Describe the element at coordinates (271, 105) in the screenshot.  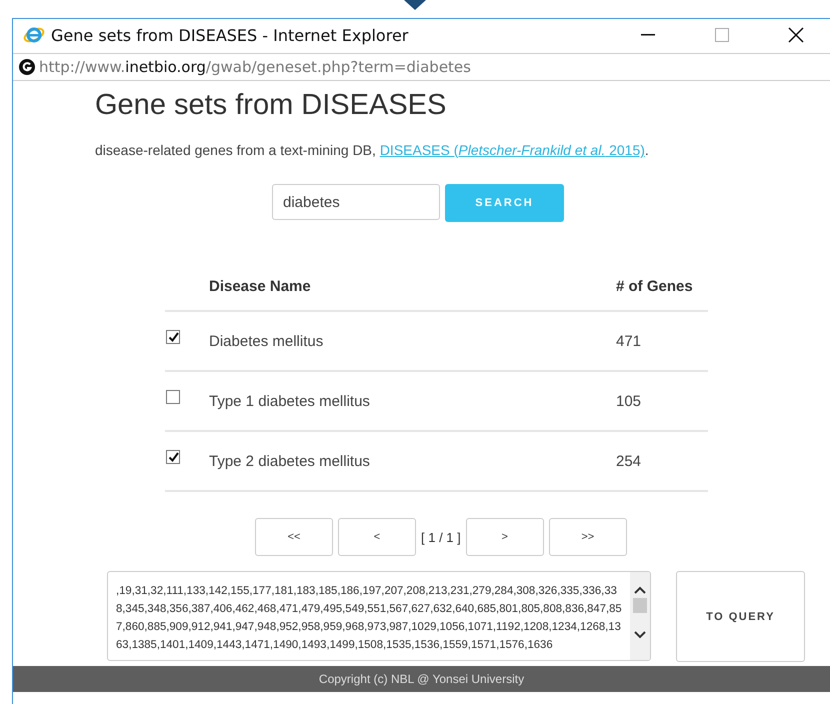
I see `page-heading: Gene sets from DISEASES` at that location.